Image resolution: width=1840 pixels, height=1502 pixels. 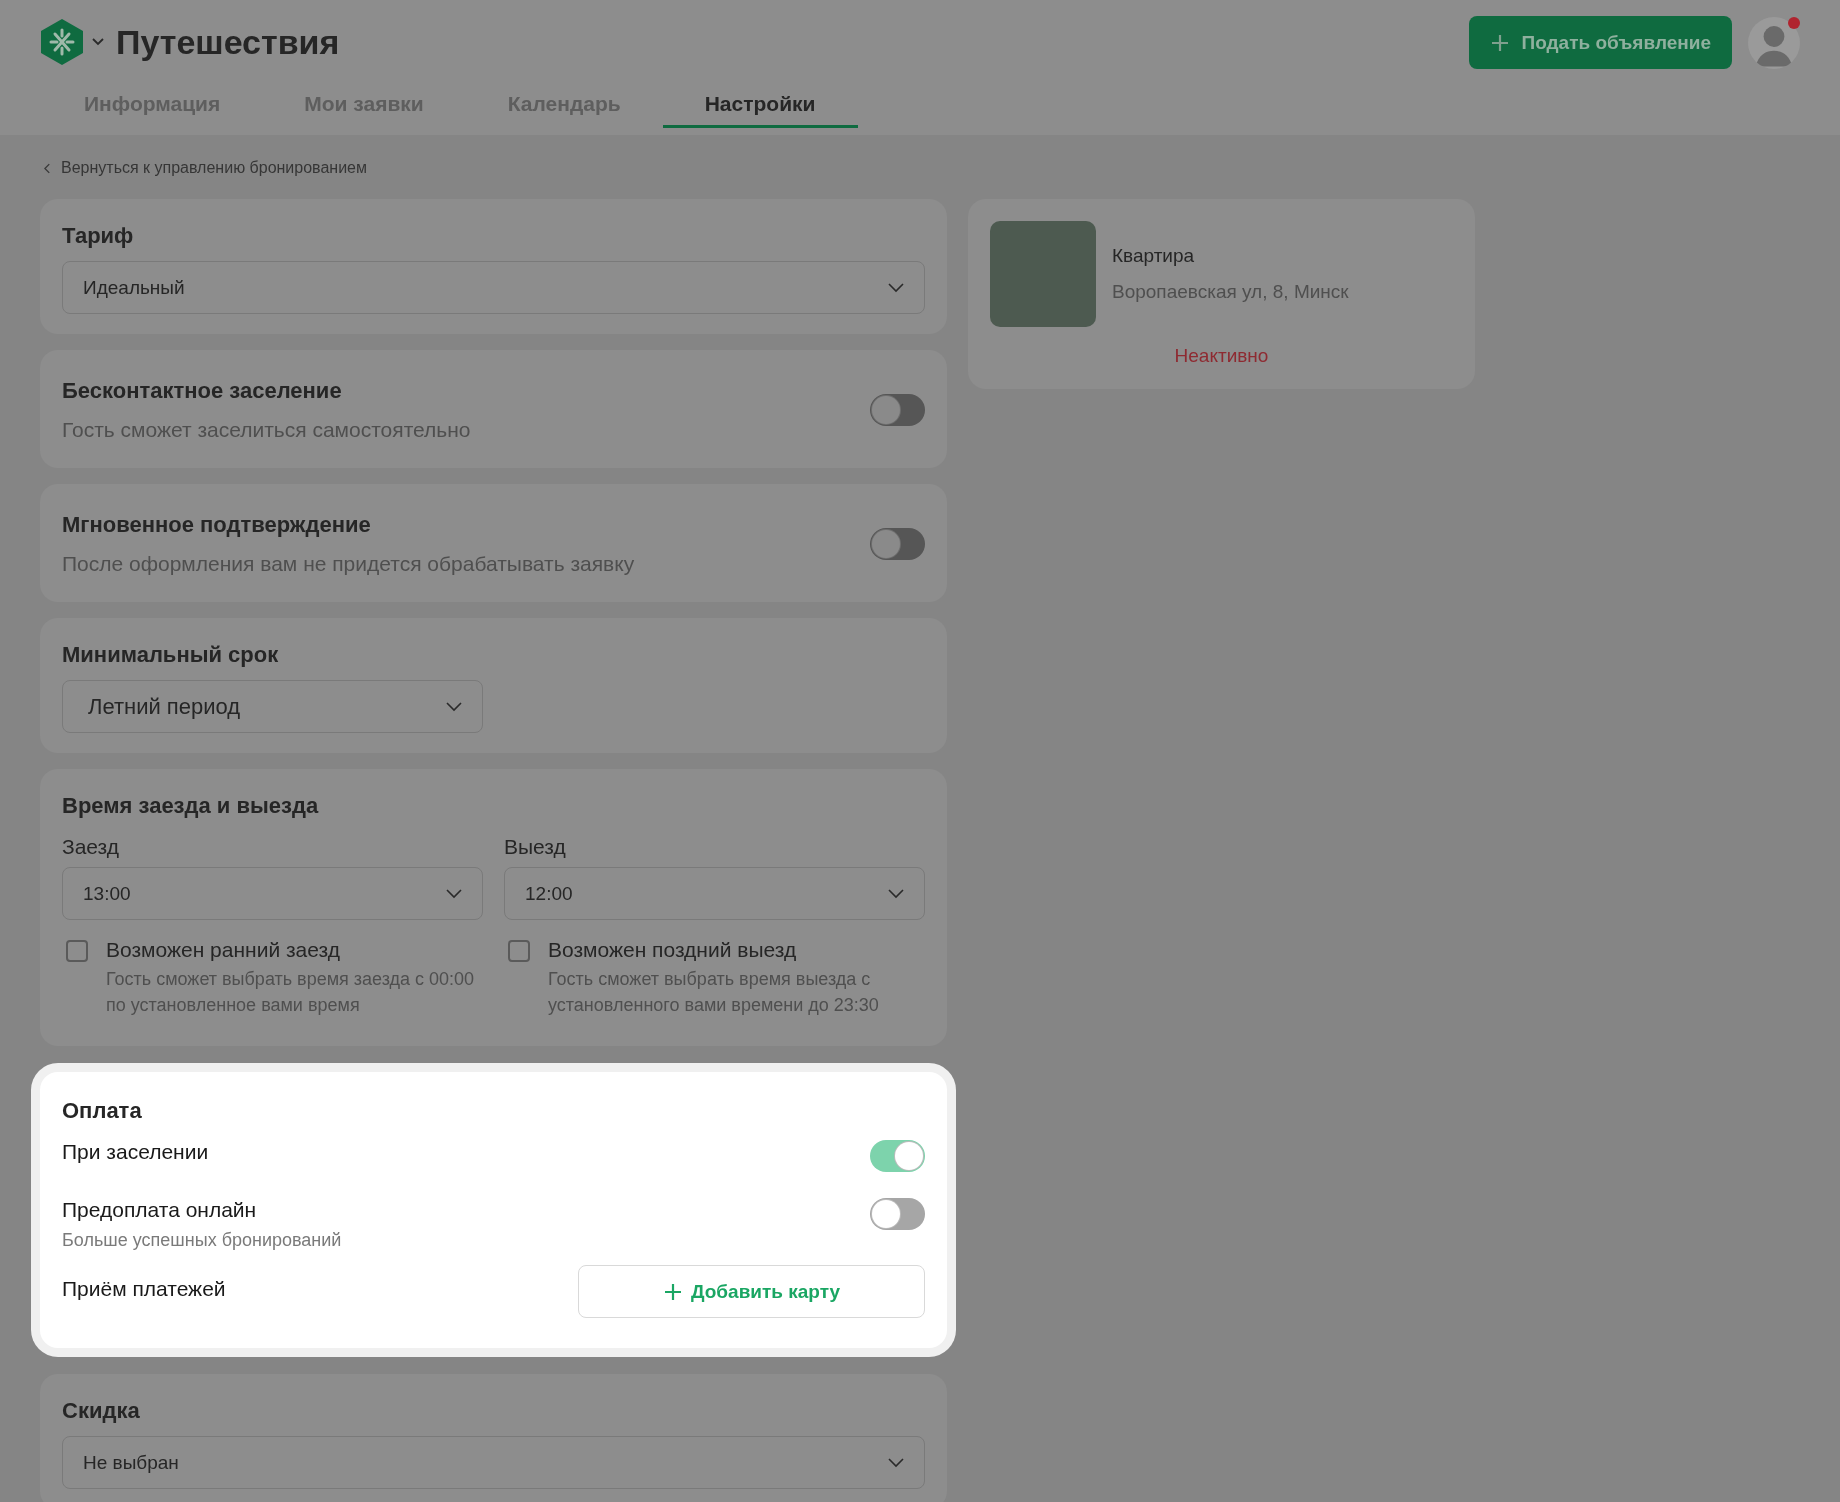 I want to click on section-title: Тариф, so click(x=98, y=236).